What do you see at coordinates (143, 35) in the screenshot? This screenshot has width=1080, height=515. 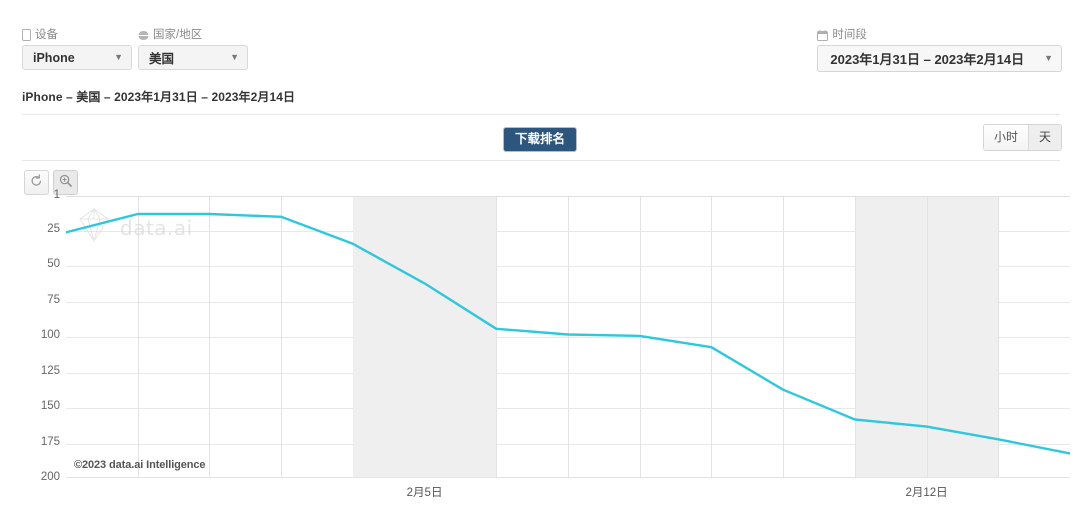 I see `globe-icon` at bounding box center [143, 35].